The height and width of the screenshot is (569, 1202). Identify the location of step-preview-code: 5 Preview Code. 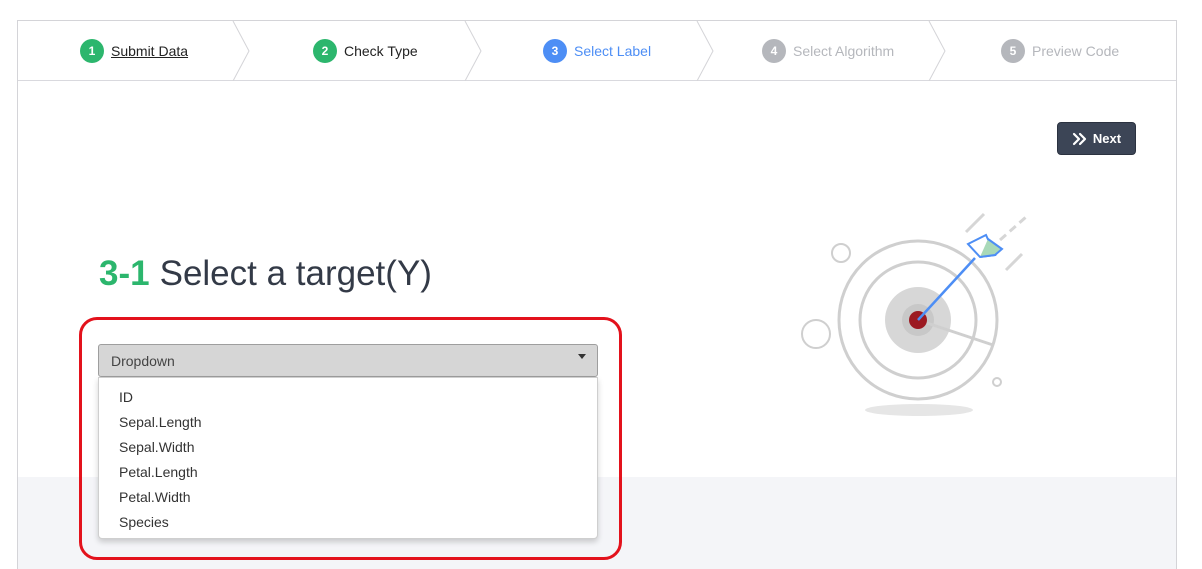
(1060, 51).